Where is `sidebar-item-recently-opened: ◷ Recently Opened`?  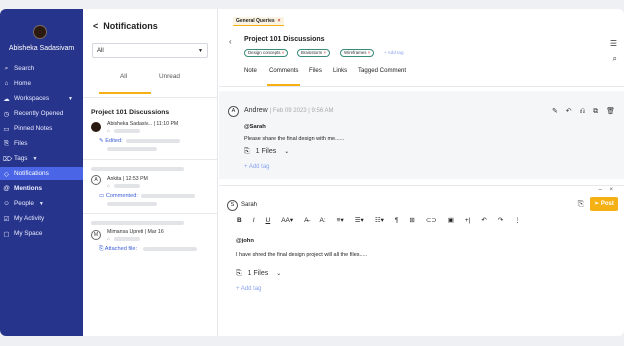 sidebar-item-recently-opened: ◷ Recently Opened is located at coordinates (41, 113).